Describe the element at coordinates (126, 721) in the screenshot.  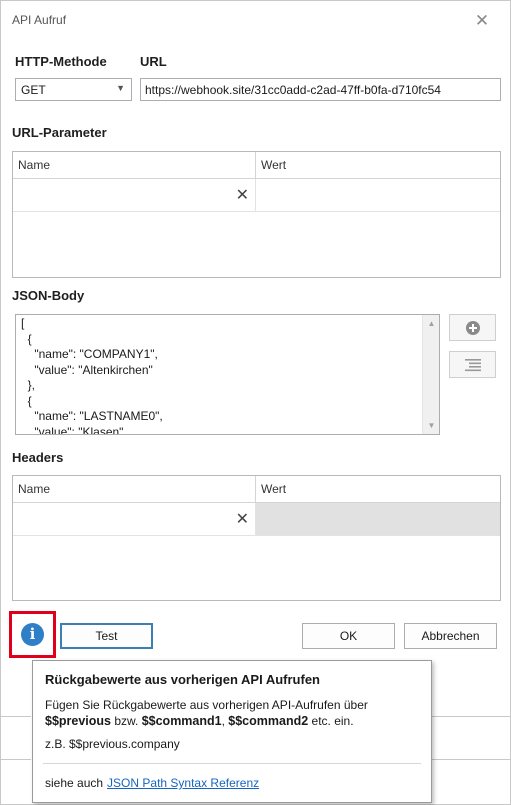
I see `sep-bzw: bzw.` at that location.